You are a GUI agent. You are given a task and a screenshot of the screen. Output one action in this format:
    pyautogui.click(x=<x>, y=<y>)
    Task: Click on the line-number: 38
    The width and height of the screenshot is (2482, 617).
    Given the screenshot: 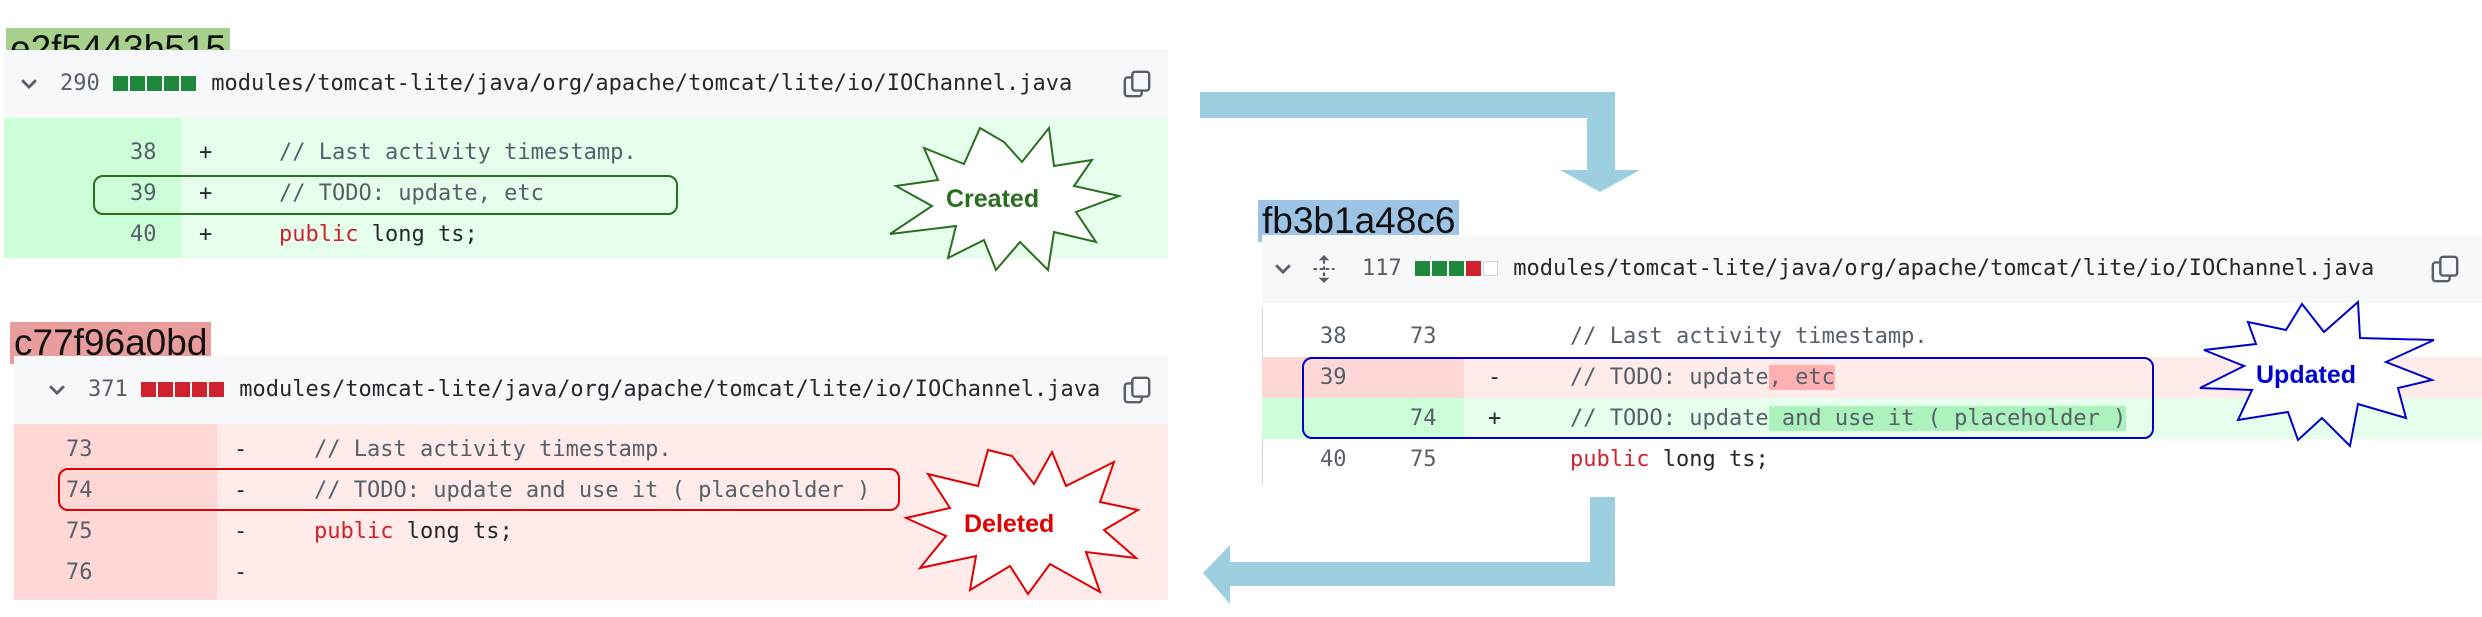 What is the action you would take?
    pyautogui.click(x=143, y=152)
    